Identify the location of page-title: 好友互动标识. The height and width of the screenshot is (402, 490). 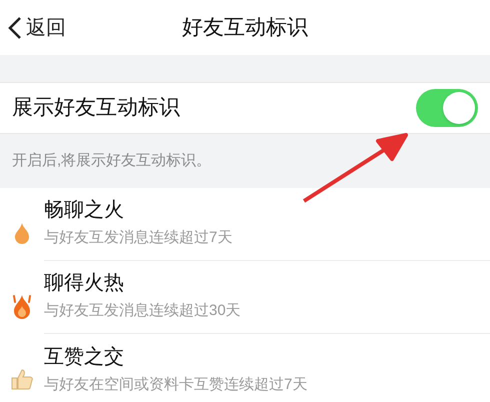
(245, 27).